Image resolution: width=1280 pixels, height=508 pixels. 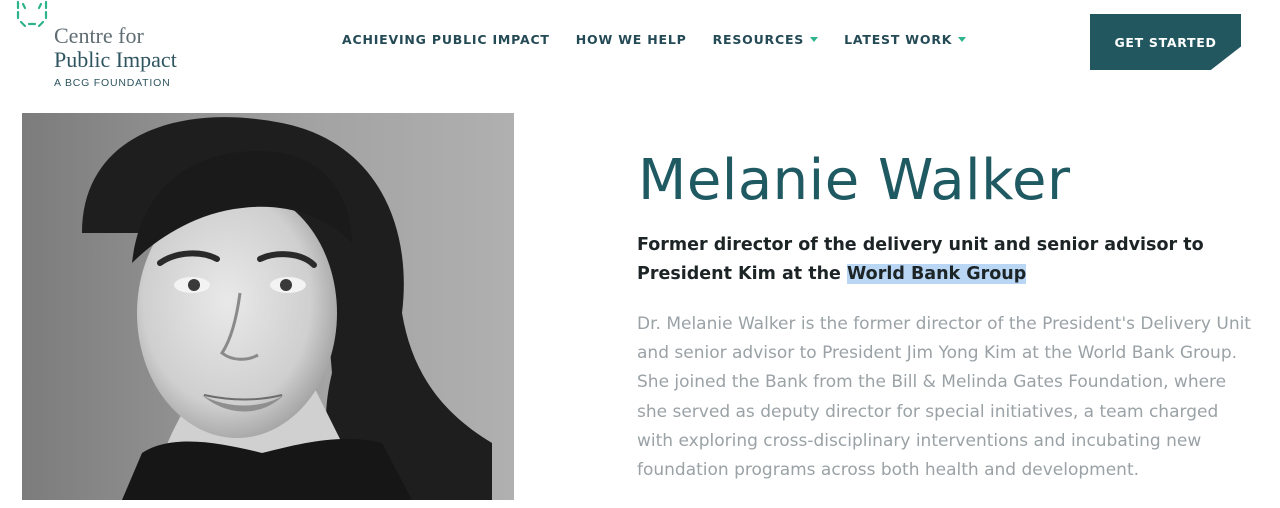 I want to click on nav-label: LATEST WORK, so click(x=898, y=39).